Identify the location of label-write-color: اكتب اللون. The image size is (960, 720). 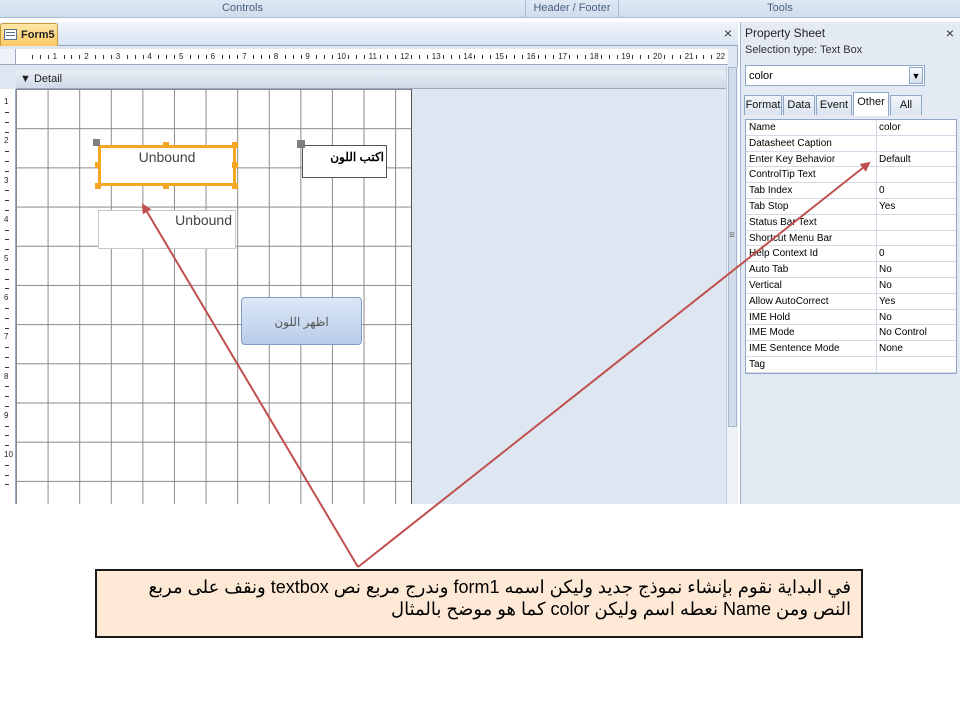
(344, 161).